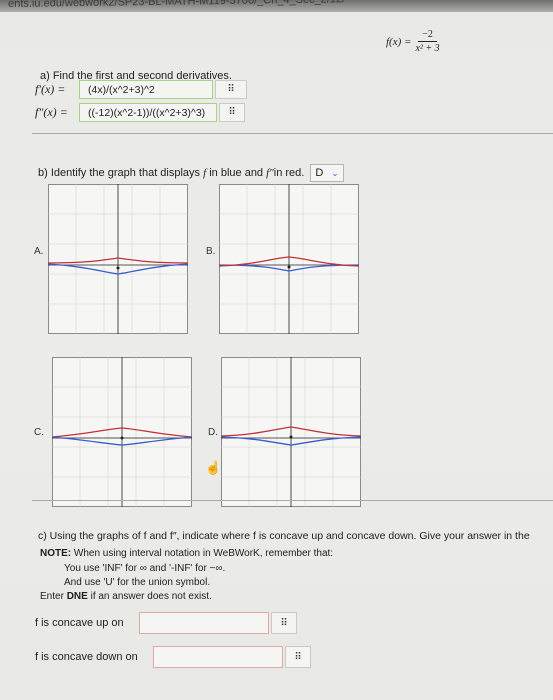 The height and width of the screenshot is (700, 553). I want to click on function-fraction: −2 x² + 3, so click(427, 41).